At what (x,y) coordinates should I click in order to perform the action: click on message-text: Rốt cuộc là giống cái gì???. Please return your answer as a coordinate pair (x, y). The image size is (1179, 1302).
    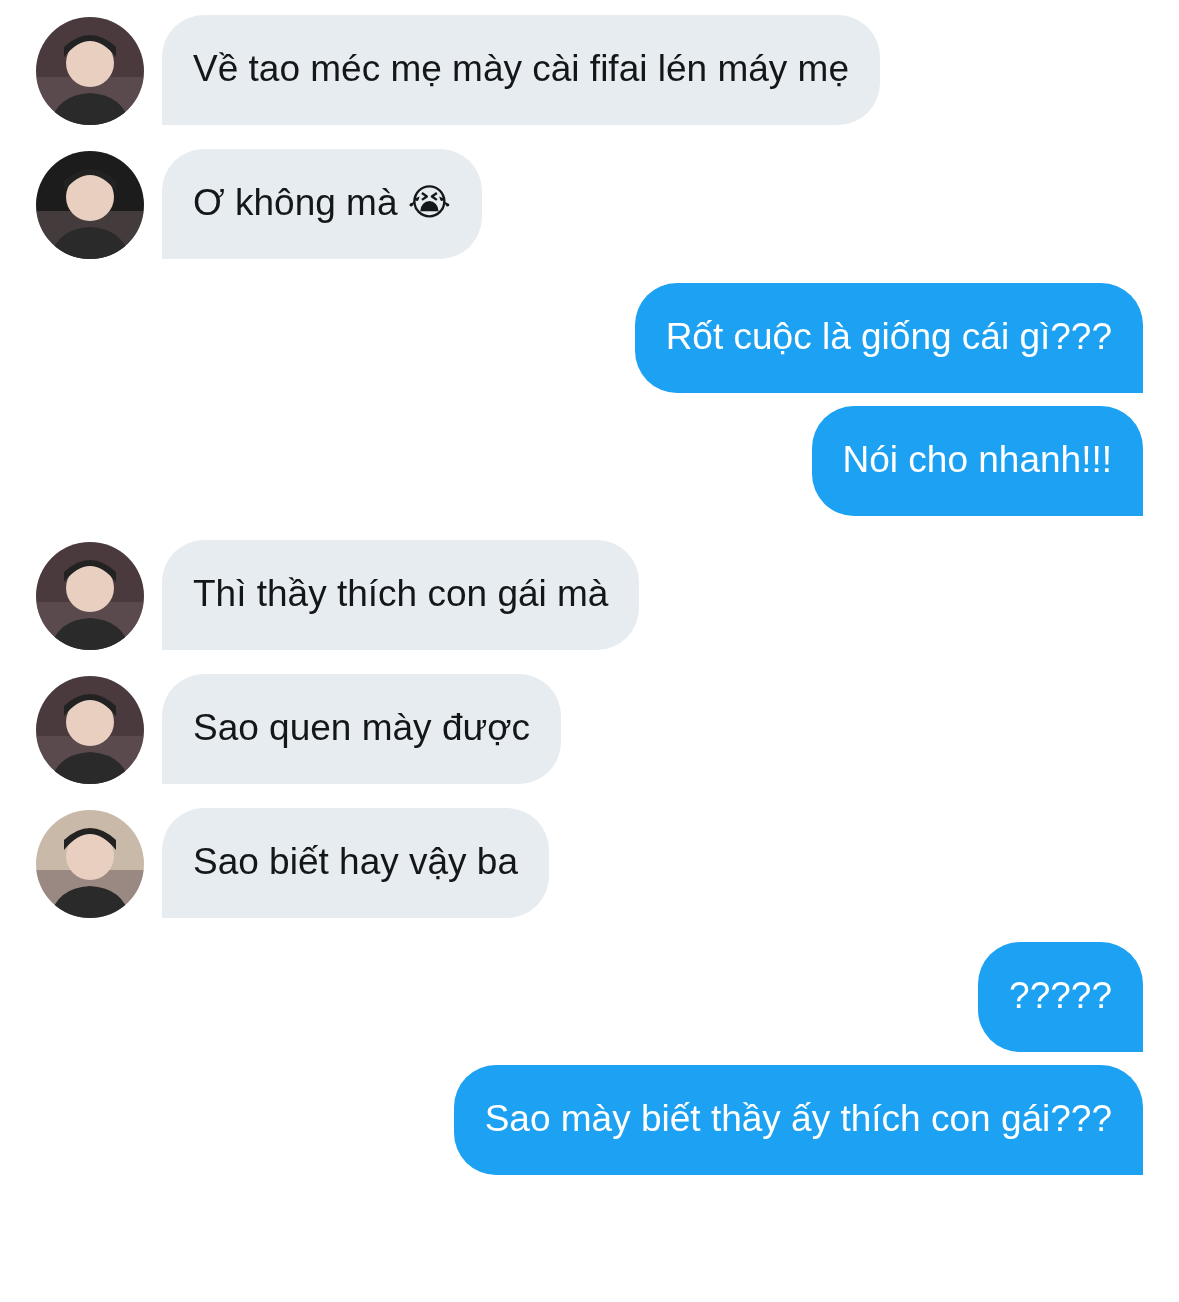
    Looking at the image, I should click on (888, 336).